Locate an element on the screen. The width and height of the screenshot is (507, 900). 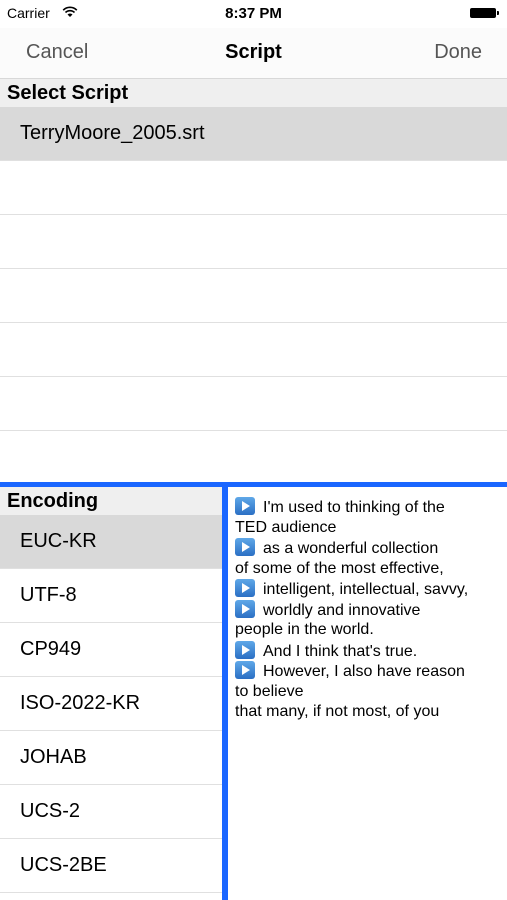
preview-line-text: to believe is located at coordinates (269, 691).